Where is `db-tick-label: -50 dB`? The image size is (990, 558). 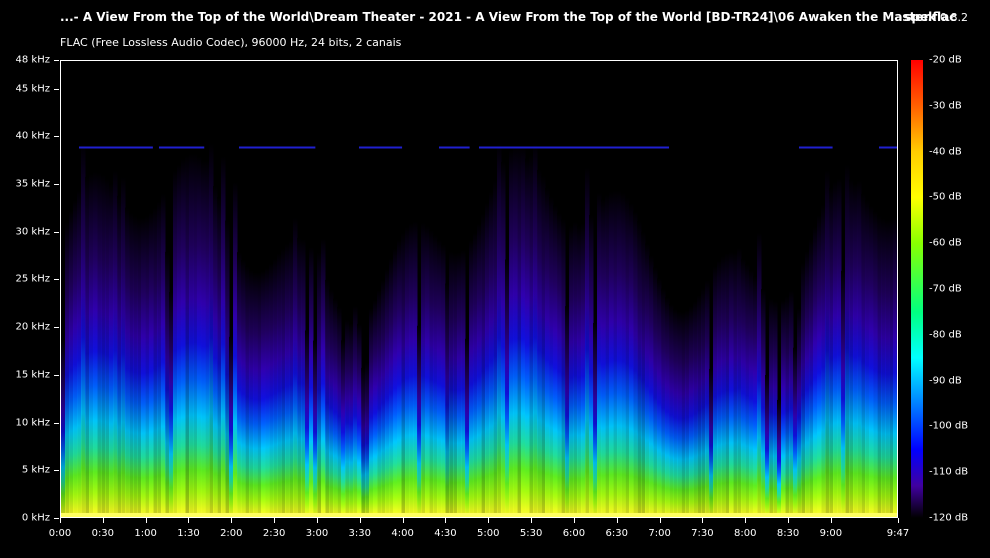
db-tick-label: -50 dB is located at coordinates (945, 197).